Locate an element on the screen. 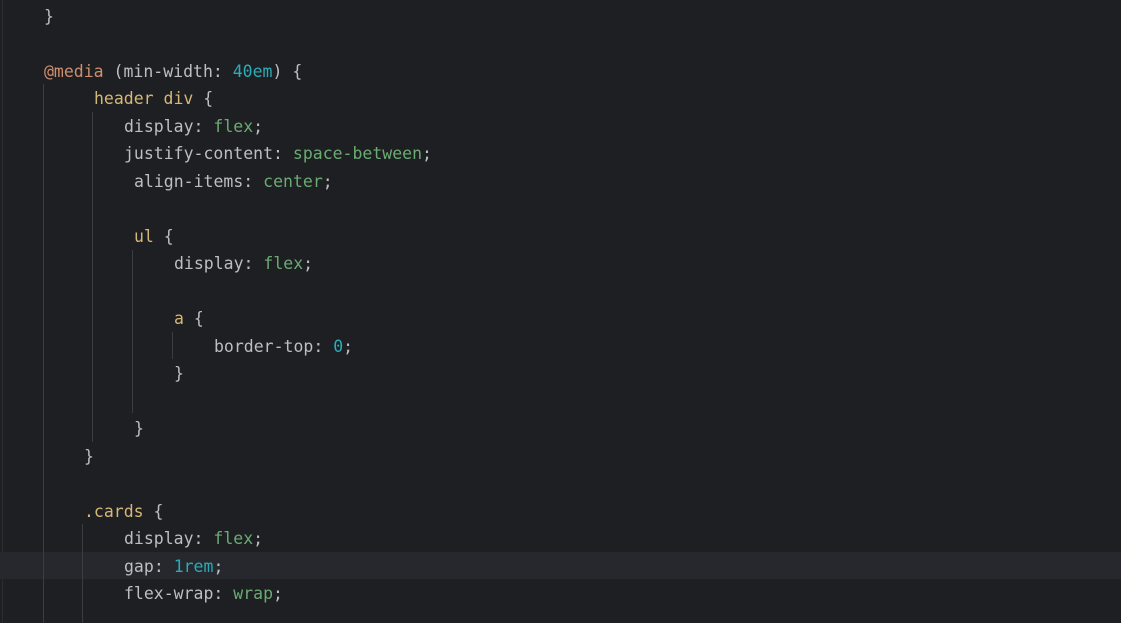 This screenshot has width=1121, height=623. code-line: a { is located at coordinates (189, 318).